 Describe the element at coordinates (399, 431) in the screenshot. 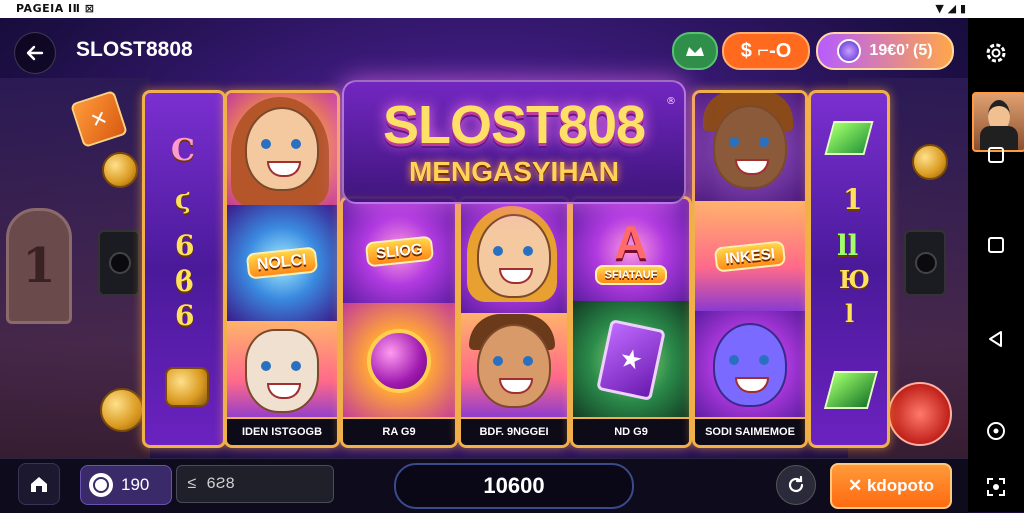

I see `reel-label: RA G9` at that location.